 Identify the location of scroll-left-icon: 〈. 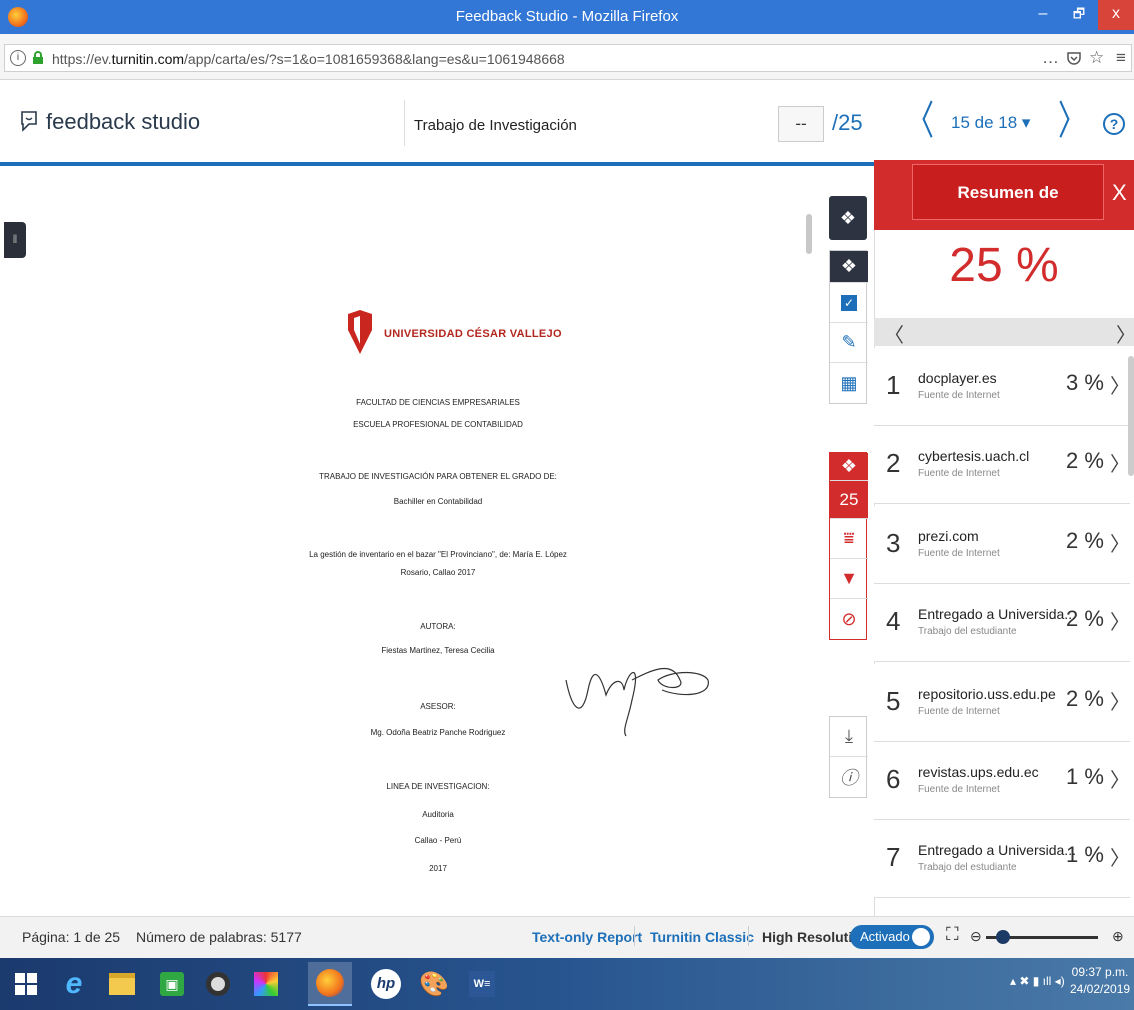
(894, 333).